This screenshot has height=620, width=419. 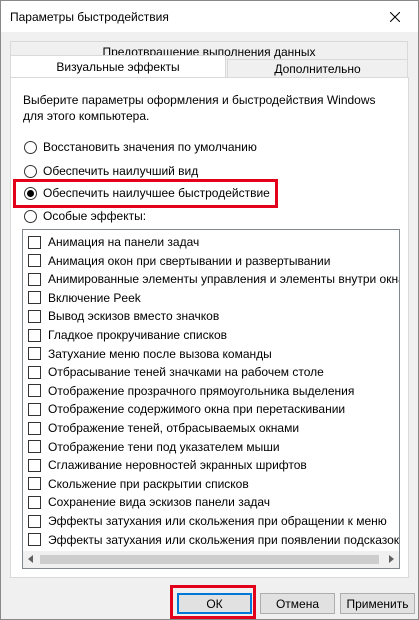 What do you see at coordinates (160, 353) in the screenshot?
I see `effect-label: Затухание меню после вызова команды` at bounding box center [160, 353].